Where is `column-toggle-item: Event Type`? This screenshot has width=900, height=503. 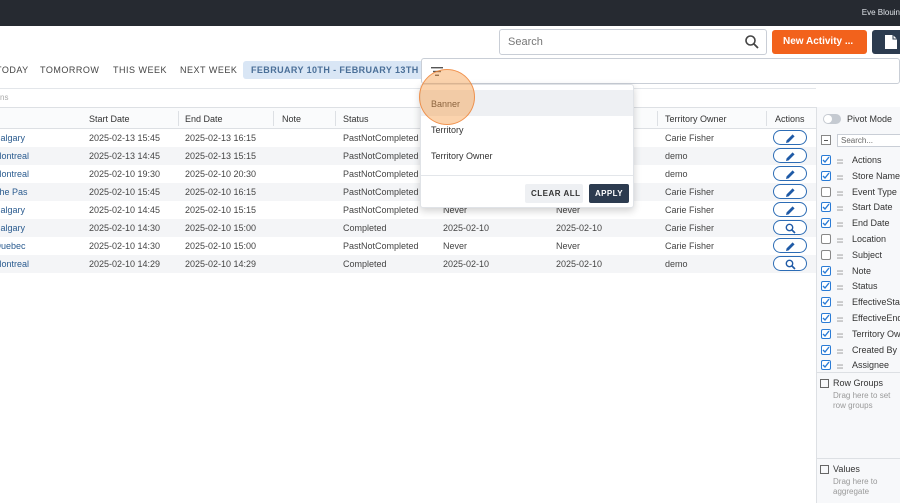
column-toggle-item: Event Type is located at coordinates (858, 193).